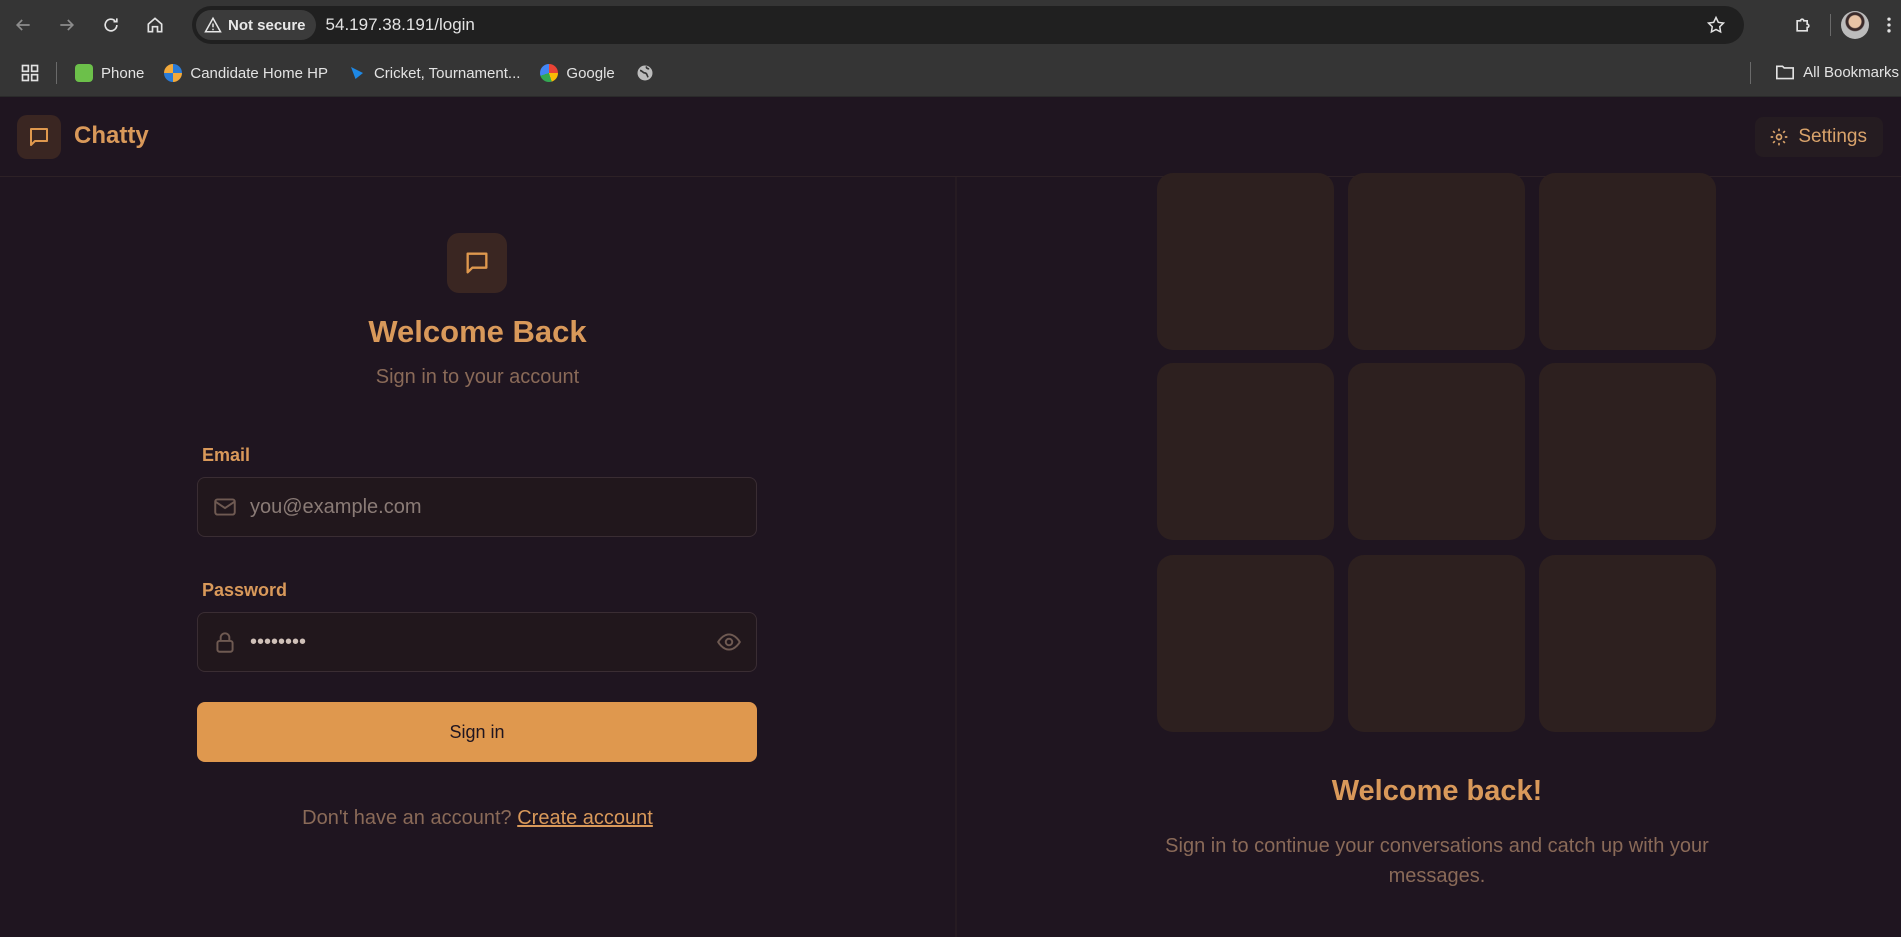 This screenshot has height=937, width=1901. Describe the element at coordinates (1750, 73) in the screenshot. I see `bookmarks-right-divider` at that location.